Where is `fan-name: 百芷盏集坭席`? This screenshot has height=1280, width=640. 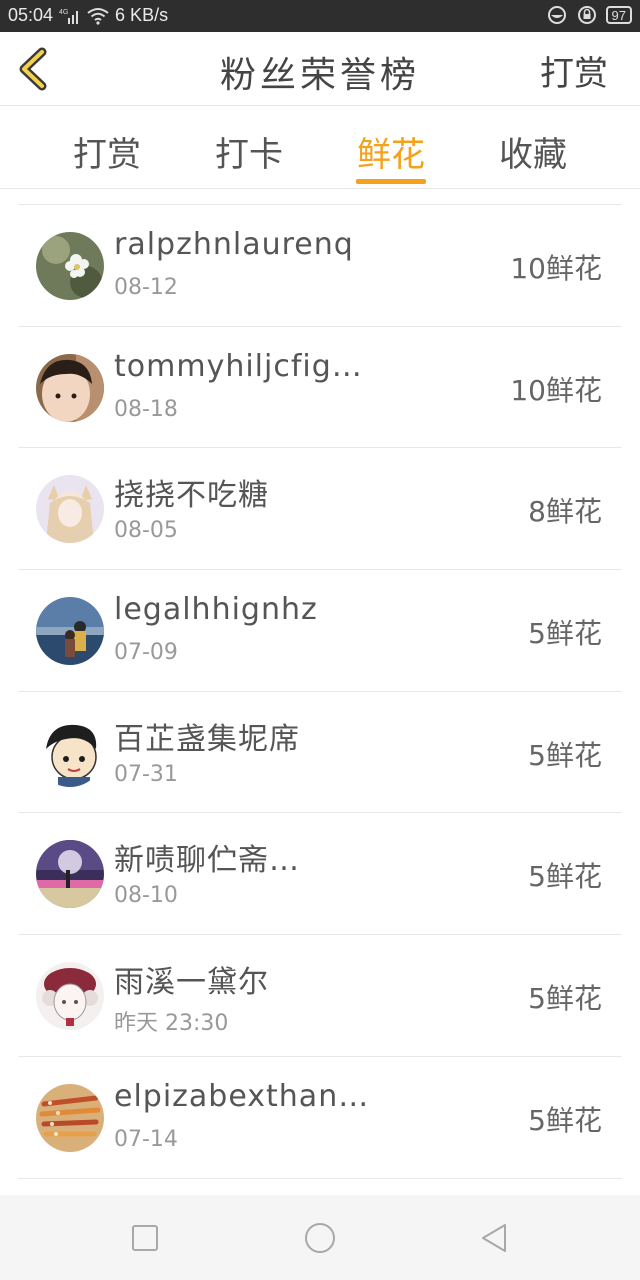
fan-name: 百芷盏集坭席 is located at coordinates (207, 739).